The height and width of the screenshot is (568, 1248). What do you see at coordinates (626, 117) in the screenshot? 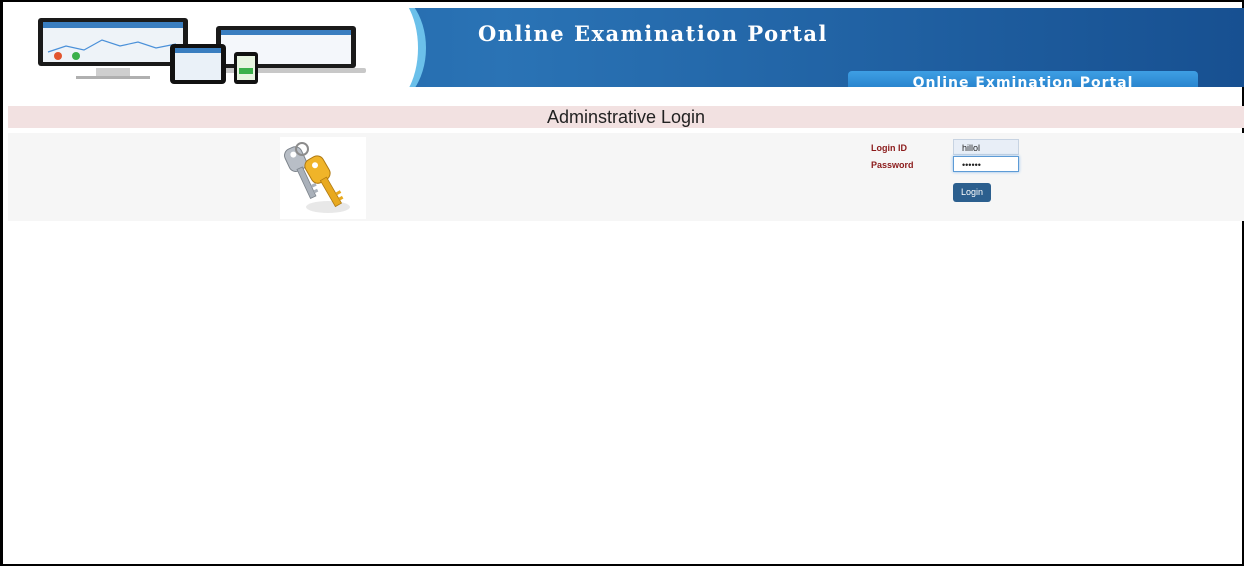
I see `page-title: Adminstrative Login` at bounding box center [626, 117].